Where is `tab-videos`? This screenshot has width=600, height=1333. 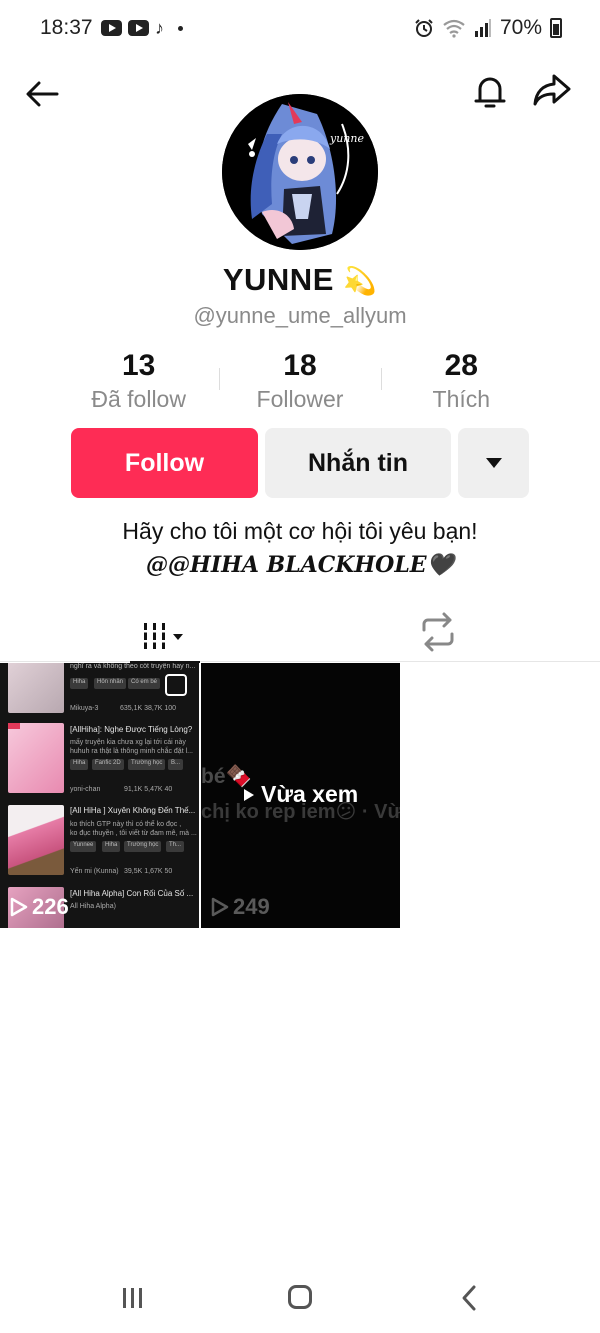
tab-videos is located at coordinates (165, 636).